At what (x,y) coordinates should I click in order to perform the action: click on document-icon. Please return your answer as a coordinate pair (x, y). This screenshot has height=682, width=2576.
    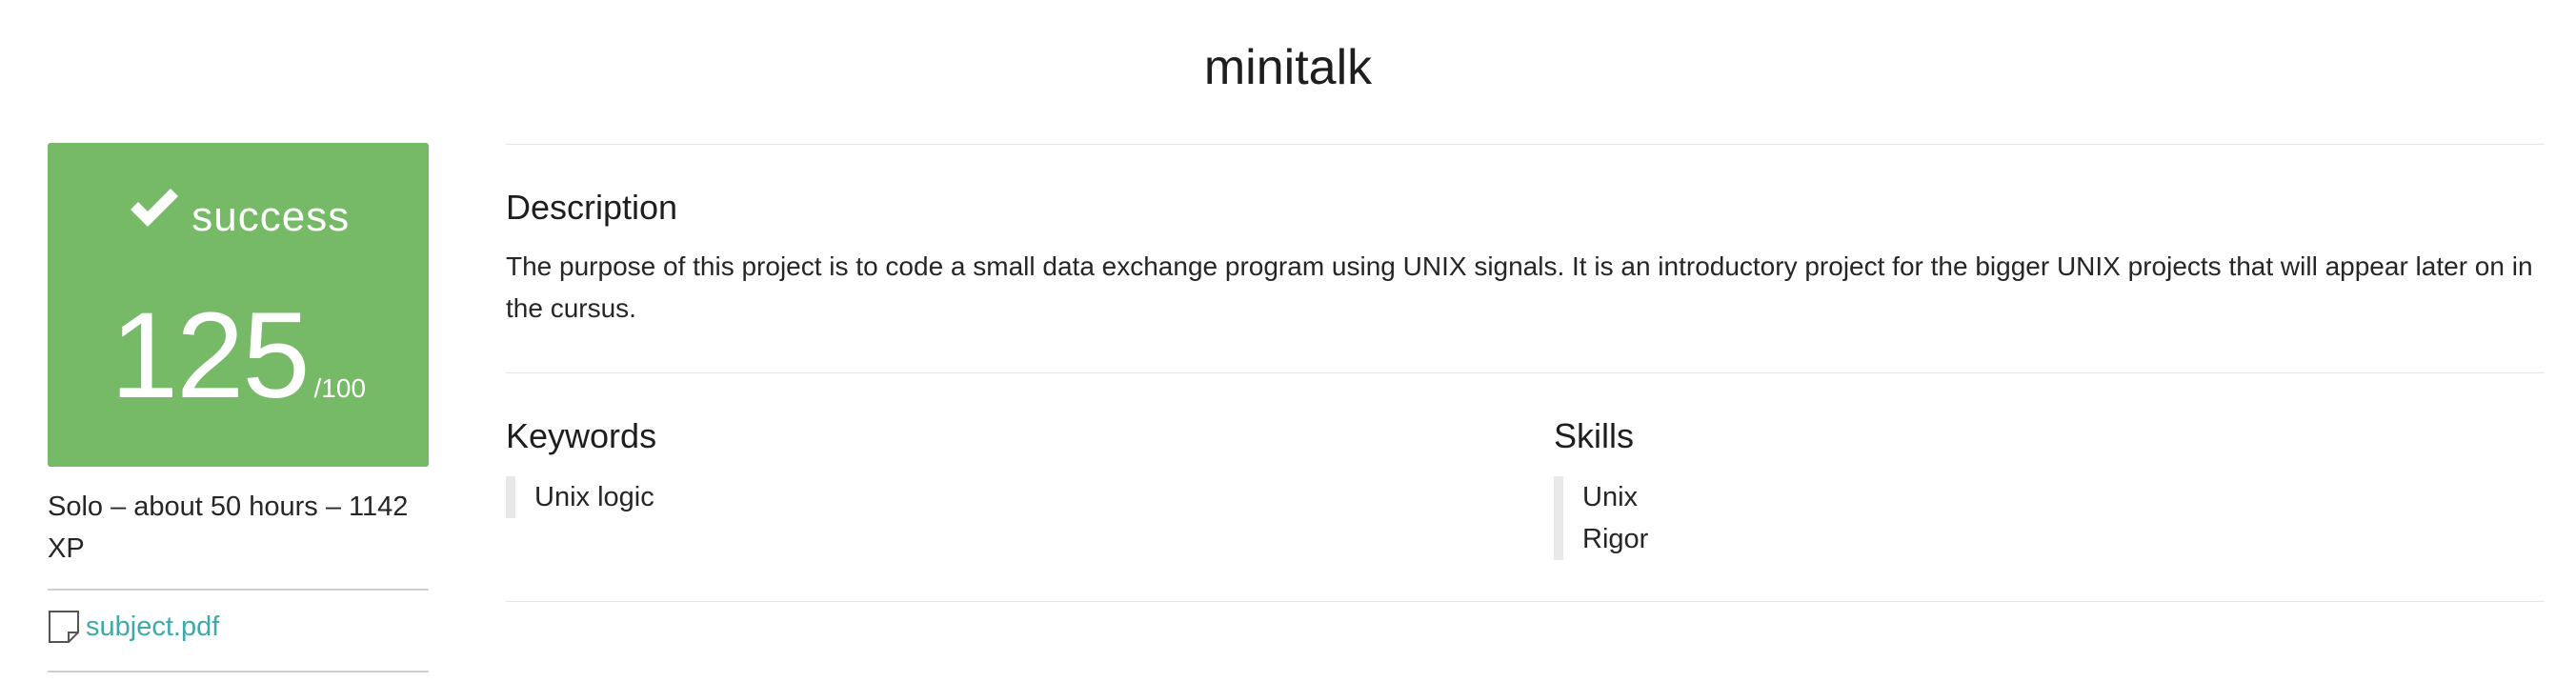
    Looking at the image, I should click on (64, 627).